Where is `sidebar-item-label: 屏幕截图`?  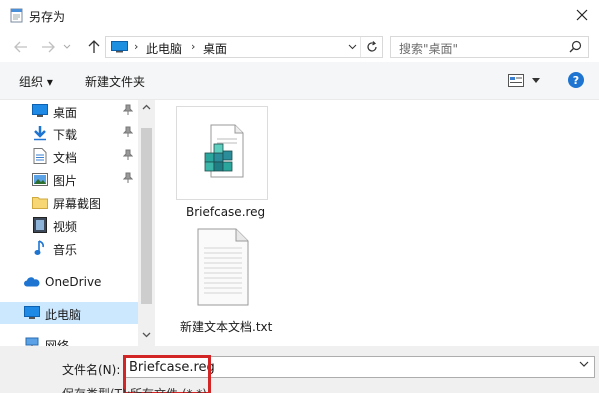
sidebar-item-label: 屏幕截图 is located at coordinates (77, 204).